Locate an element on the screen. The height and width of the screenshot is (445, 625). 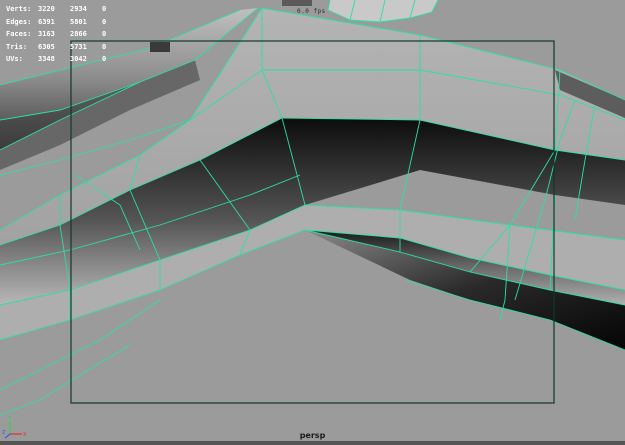
frame-rate-readout: 0.0 fps is located at coordinates (311, 11).